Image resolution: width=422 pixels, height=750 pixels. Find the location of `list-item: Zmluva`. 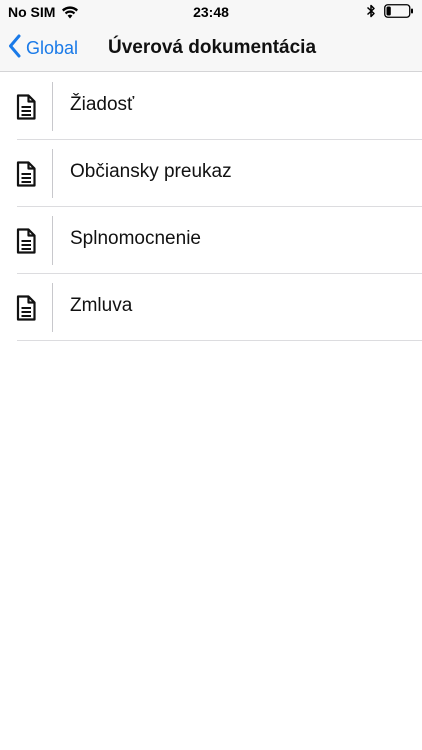

list-item: Zmluva is located at coordinates (211, 307).